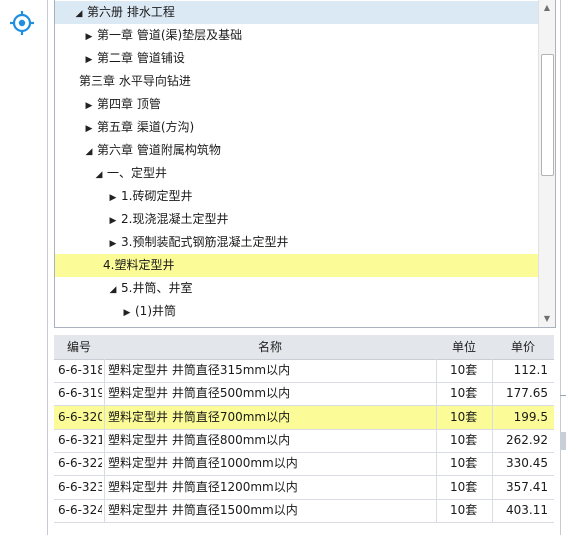 This screenshot has height=535, width=566. I want to click on tree-item: ▶ 第五章 渠道(方沟), so click(305, 128).